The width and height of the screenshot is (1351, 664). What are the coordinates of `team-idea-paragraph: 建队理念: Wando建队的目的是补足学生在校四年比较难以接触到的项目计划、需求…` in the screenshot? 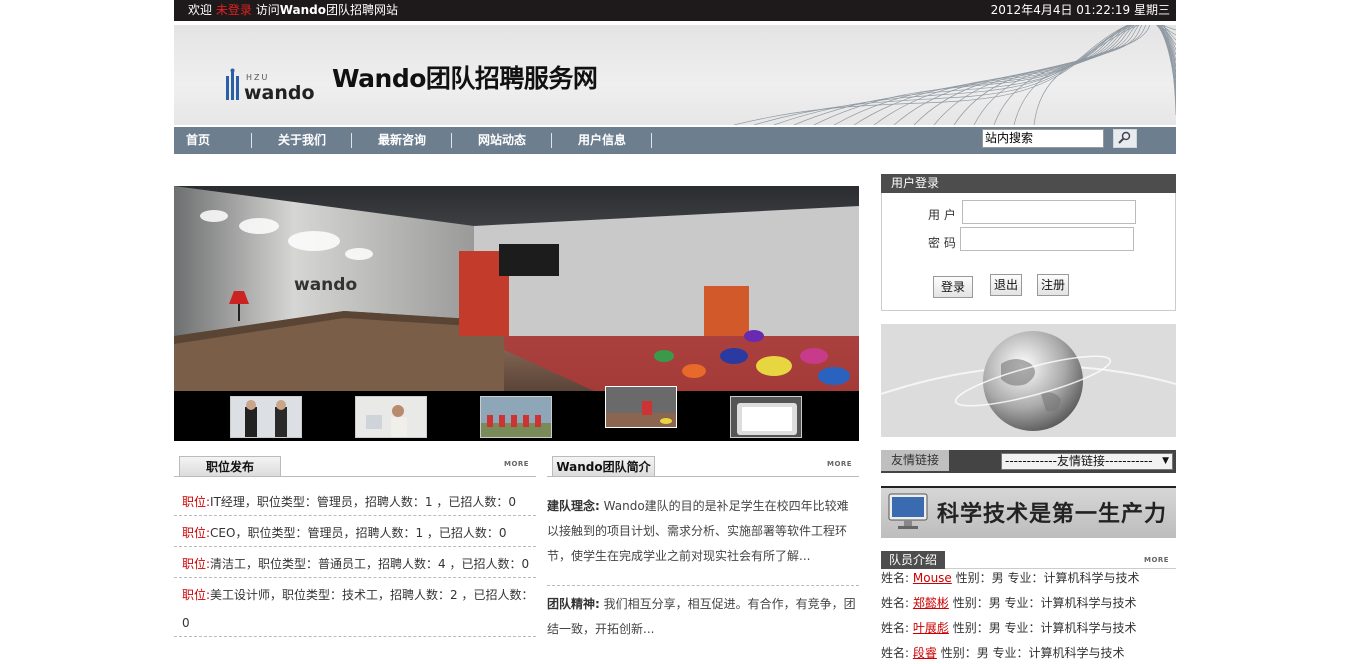 It's located at (703, 531).